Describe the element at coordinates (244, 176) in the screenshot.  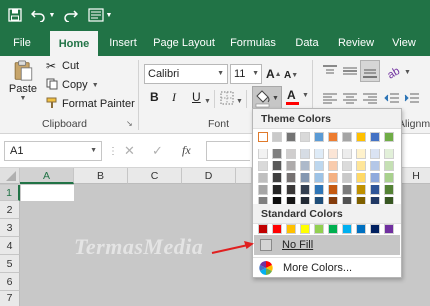
I see `column-header` at that location.